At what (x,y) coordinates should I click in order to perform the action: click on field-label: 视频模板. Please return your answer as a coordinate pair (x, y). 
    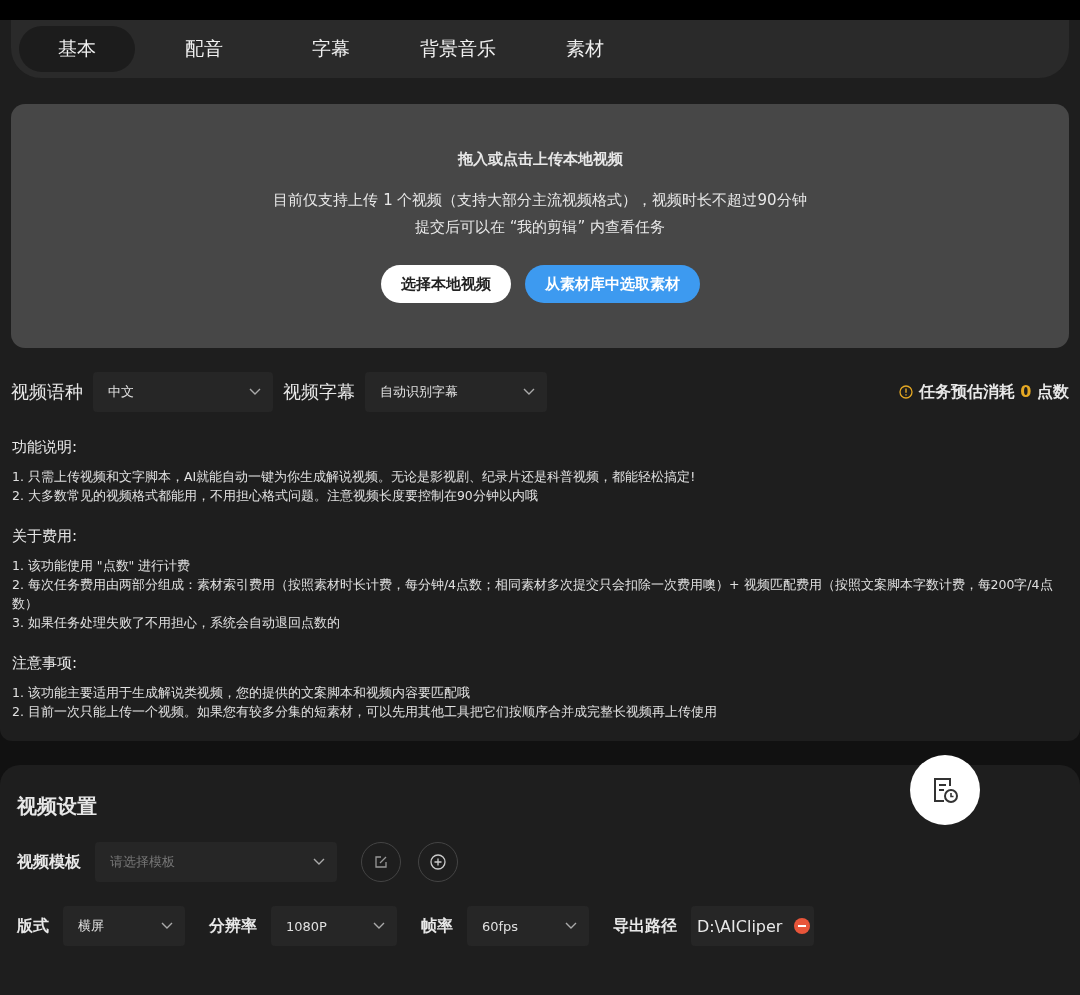
    Looking at the image, I should click on (49, 862).